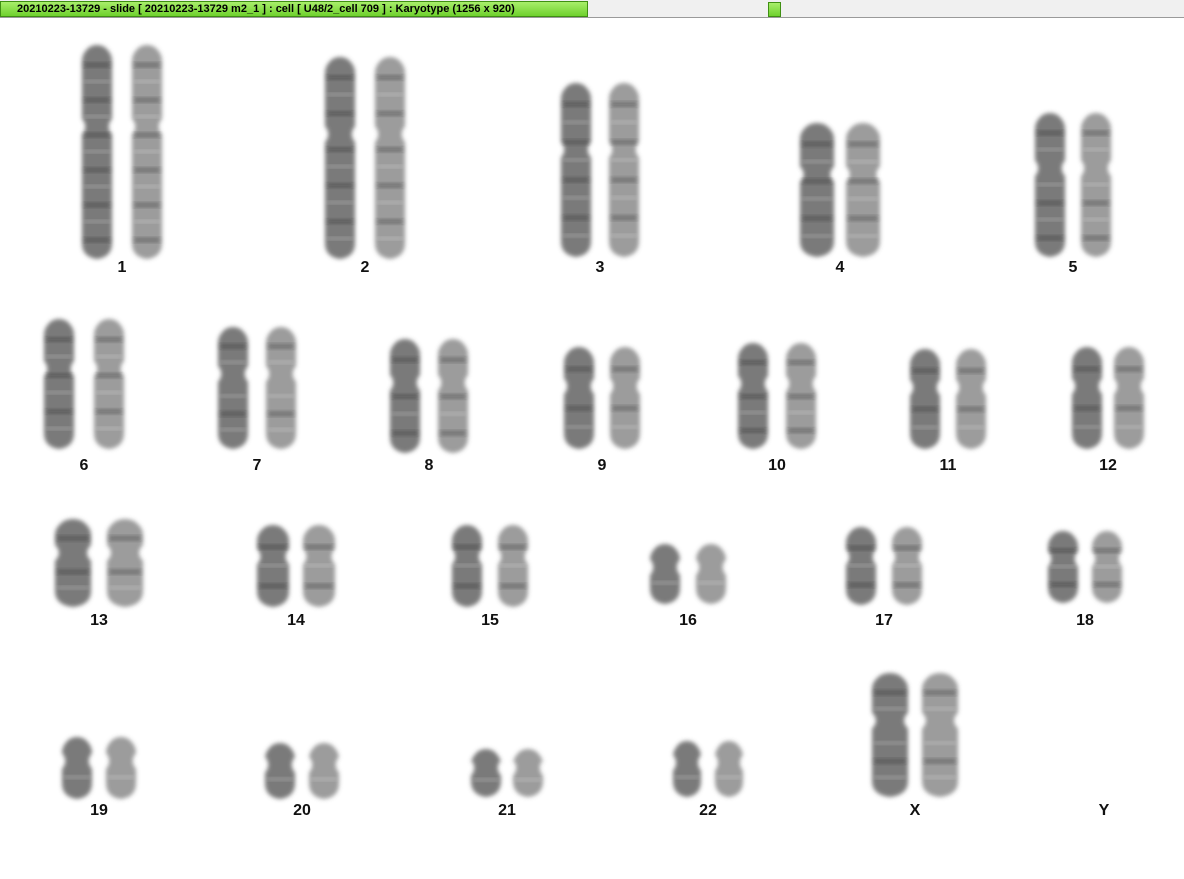  What do you see at coordinates (915, 810) in the screenshot?
I see `chromosome-label-x: X` at bounding box center [915, 810].